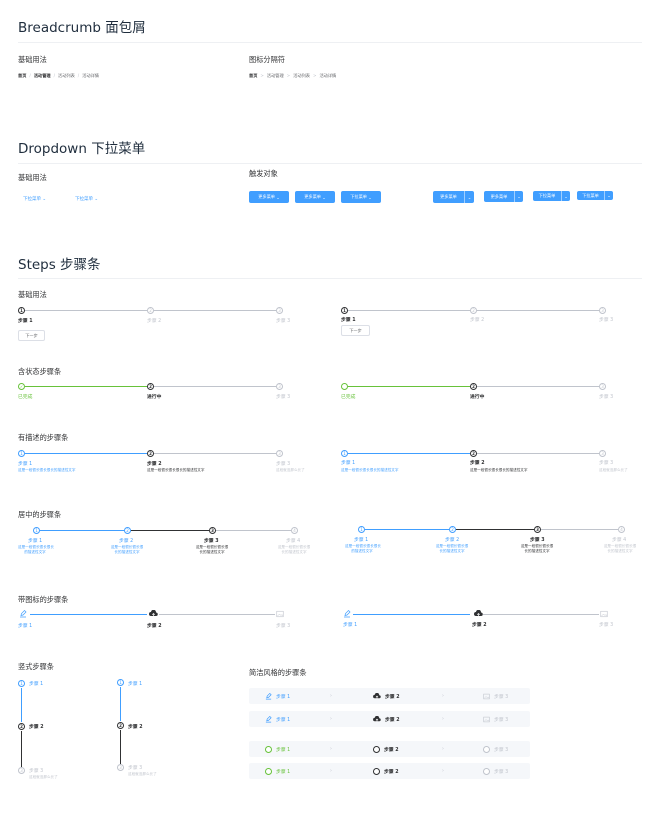 The height and width of the screenshot is (816, 658). Describe the element at coordinates (613, 470) in the screenshot. I see `step-description: 这段就没那么长了` at that location.